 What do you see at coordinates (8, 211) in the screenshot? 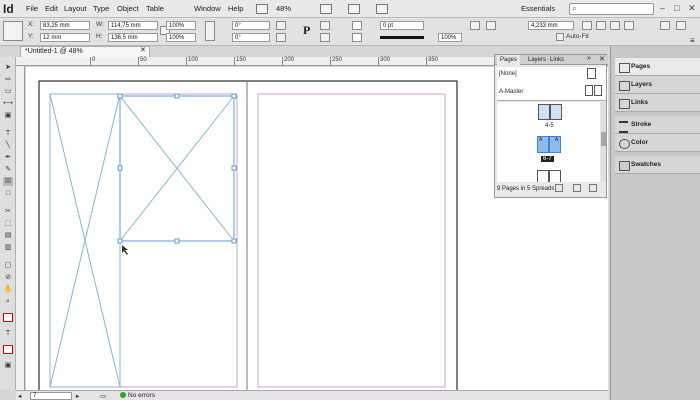
I see `scissors-tool-icon: ✂` at bounding box center [8, 211].